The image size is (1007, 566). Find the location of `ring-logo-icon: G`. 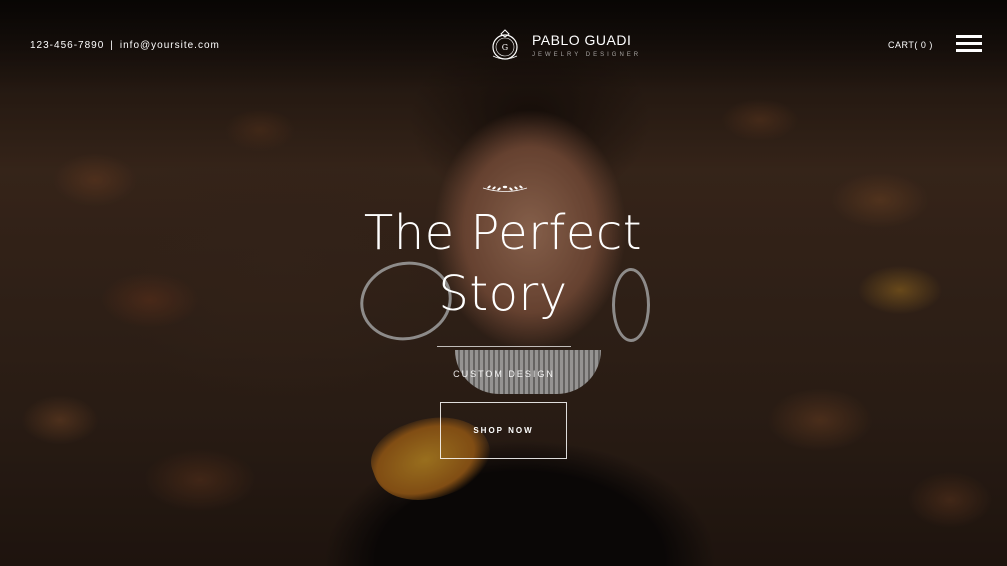

ring-logo-icon: G is located at coordinates (505, 44).